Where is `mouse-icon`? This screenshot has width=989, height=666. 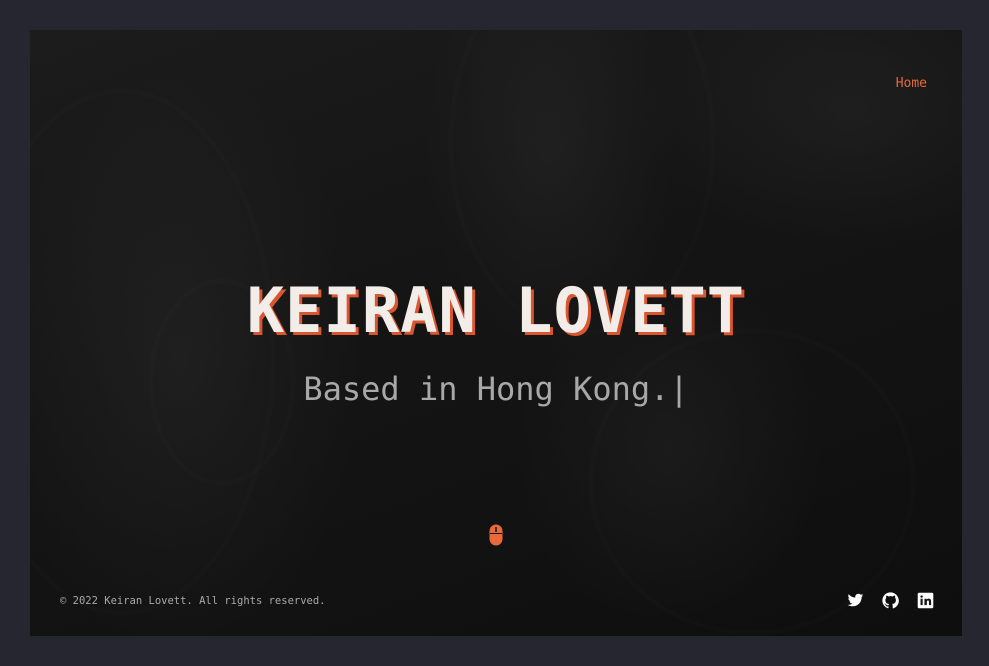
mouse-icon is located at coordinates (496, 535).